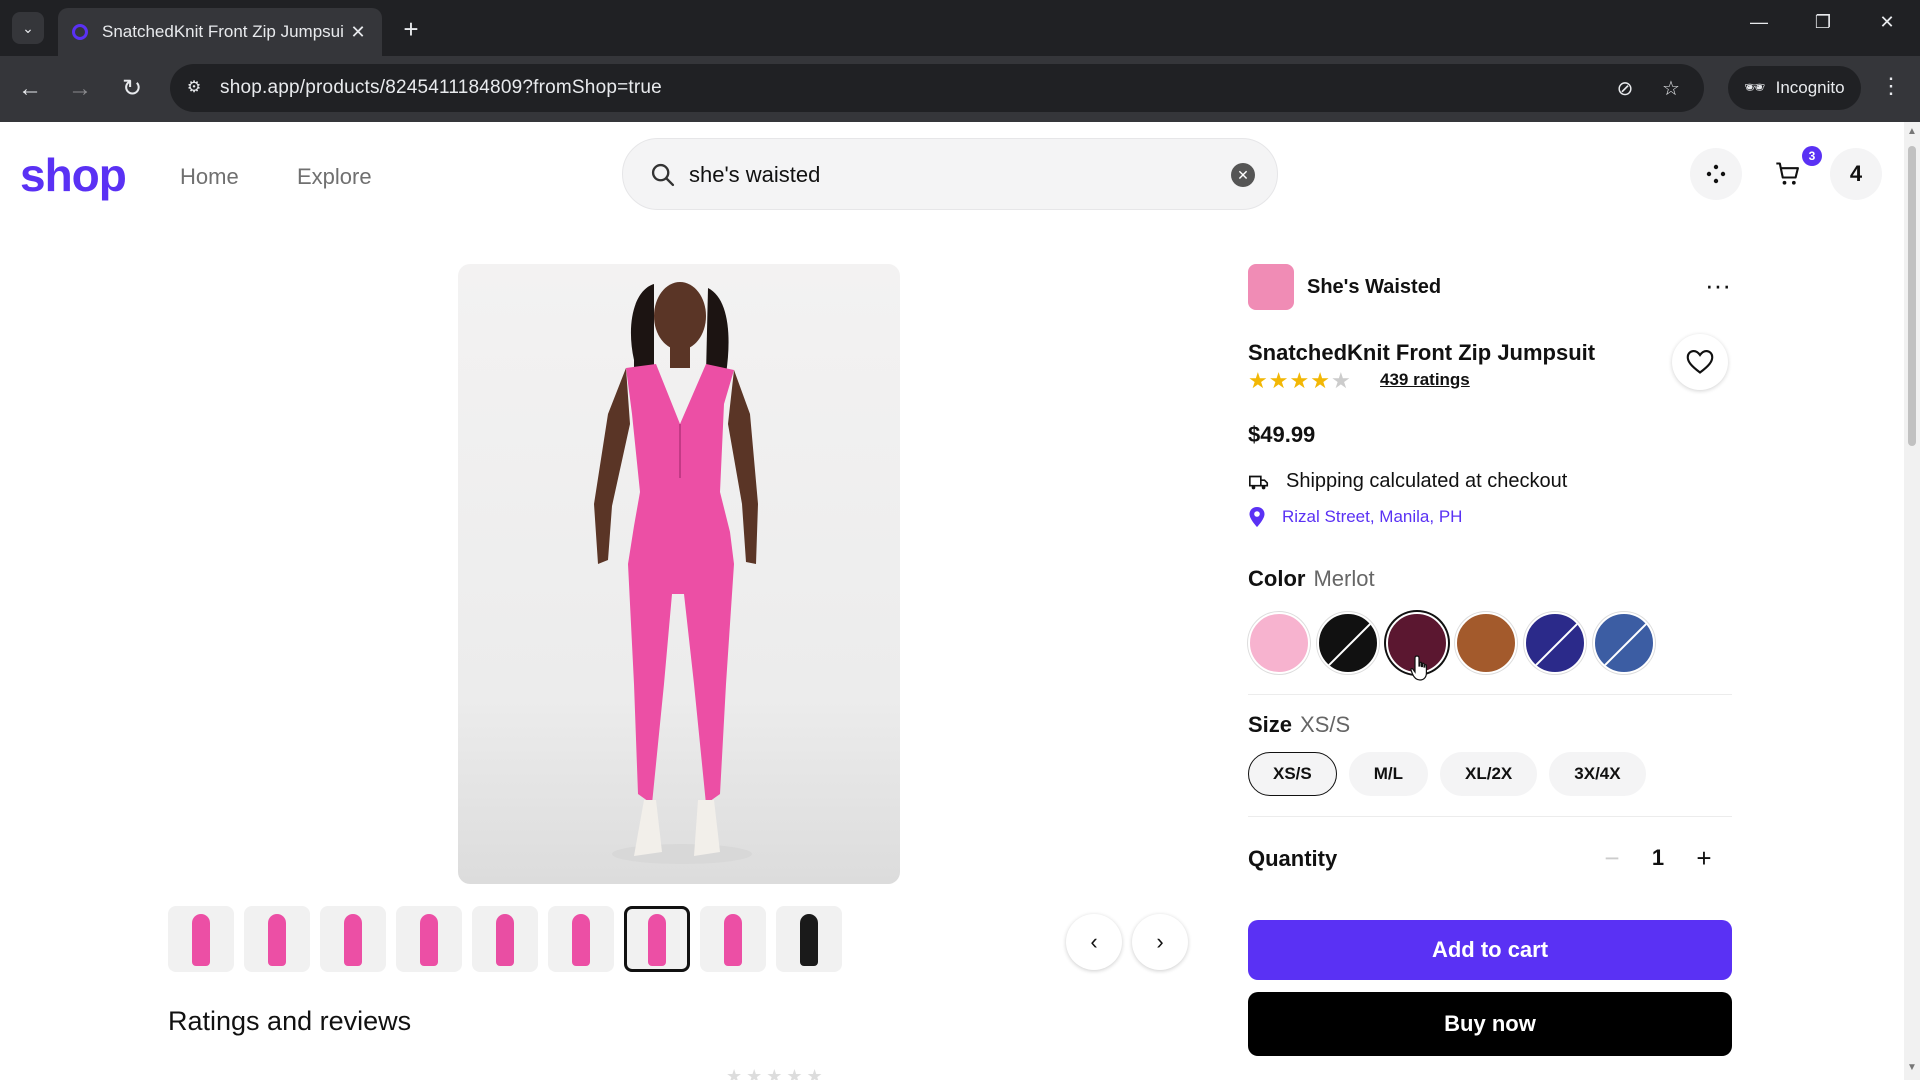 Image resolution: width=1920 pixels, height=1080 pixels. Describe the element at coordinates (1292, 774) in the screenshot. I see `size-option: XS/S` at that location.